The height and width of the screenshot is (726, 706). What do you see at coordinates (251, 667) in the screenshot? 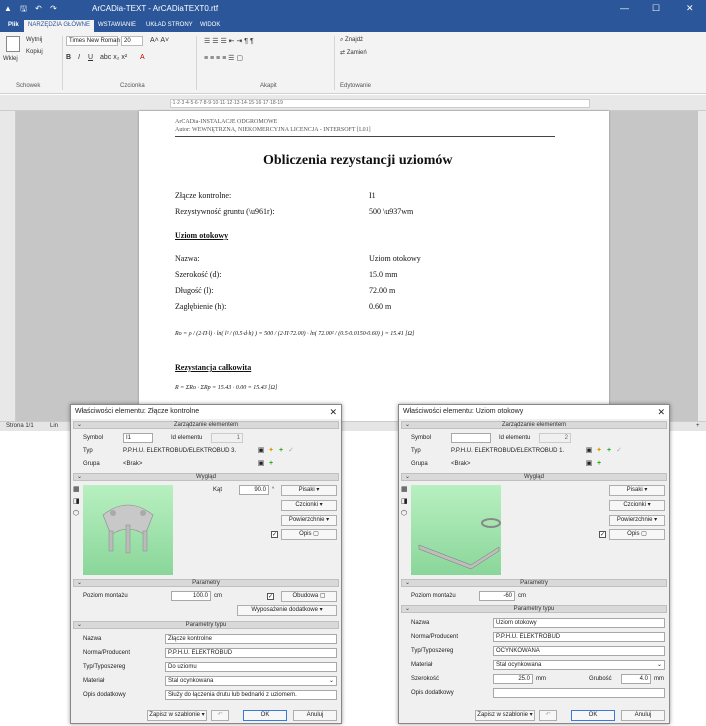
I see `type-series-input: Do uziomu` at bounding box center [251, 667].